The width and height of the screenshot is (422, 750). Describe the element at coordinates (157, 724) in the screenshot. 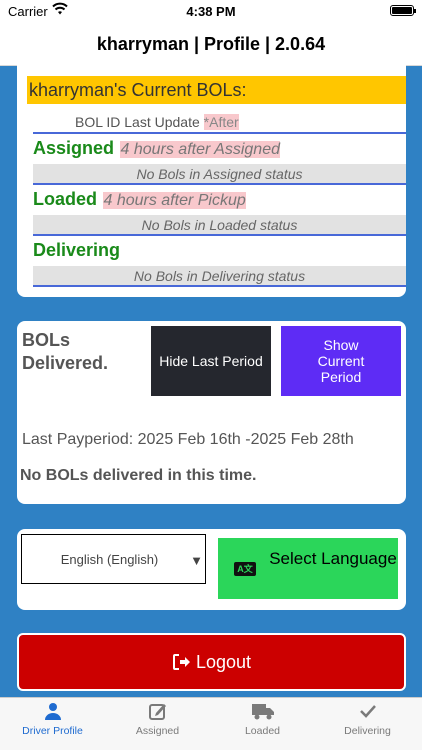

I see `tab-assigned: Assigned` at that location.